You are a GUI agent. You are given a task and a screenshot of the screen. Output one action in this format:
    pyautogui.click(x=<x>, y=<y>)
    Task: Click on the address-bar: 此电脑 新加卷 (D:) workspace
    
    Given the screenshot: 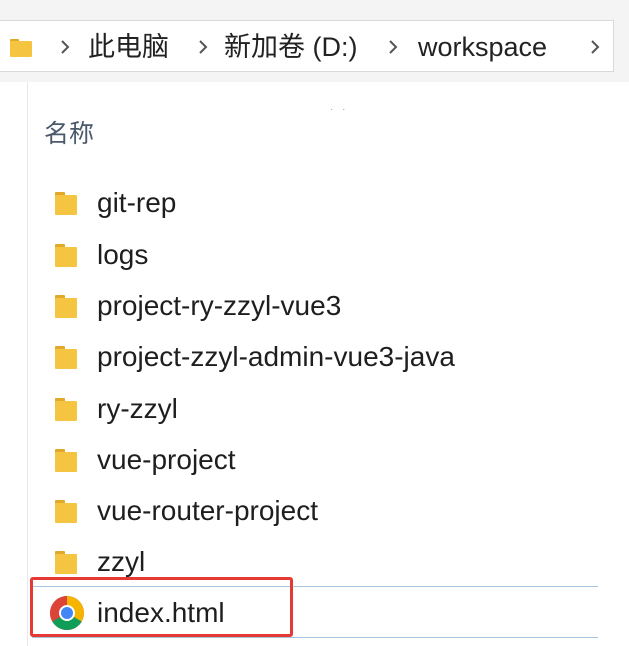 What is the action you would take?
    pyautogui.click(x=307, y=46)
    